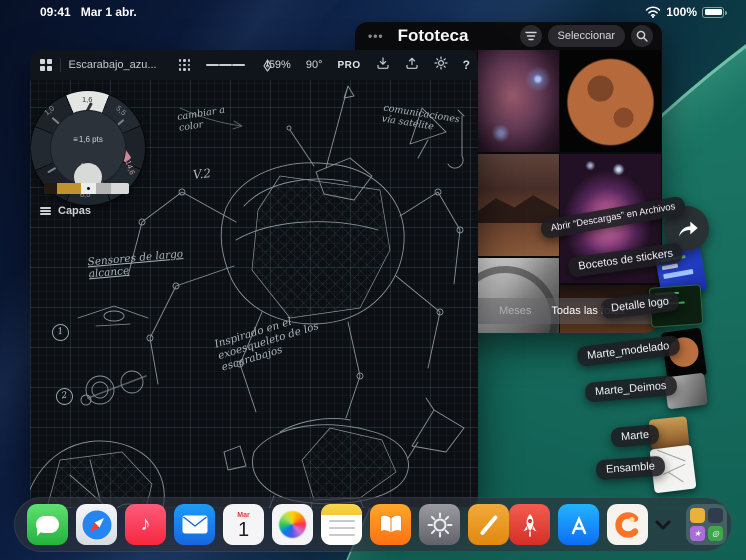  I want to click on compass-icon, so click(96, 524).